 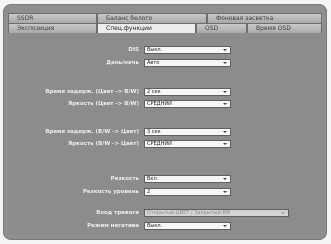 I want to click on sharpness-label: Резкость, so click(x=124, y=179).